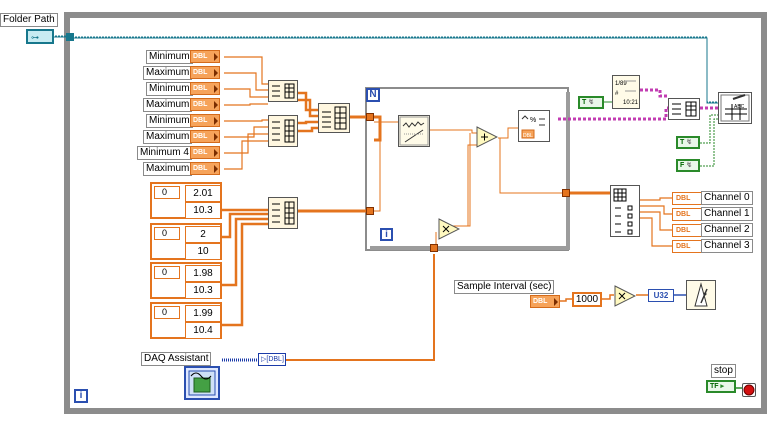 This screenshot has height=422, width=778. Describe the element at coordinates (631, 103) in the screenshot. I see `svg-text: 10:21` at that location.